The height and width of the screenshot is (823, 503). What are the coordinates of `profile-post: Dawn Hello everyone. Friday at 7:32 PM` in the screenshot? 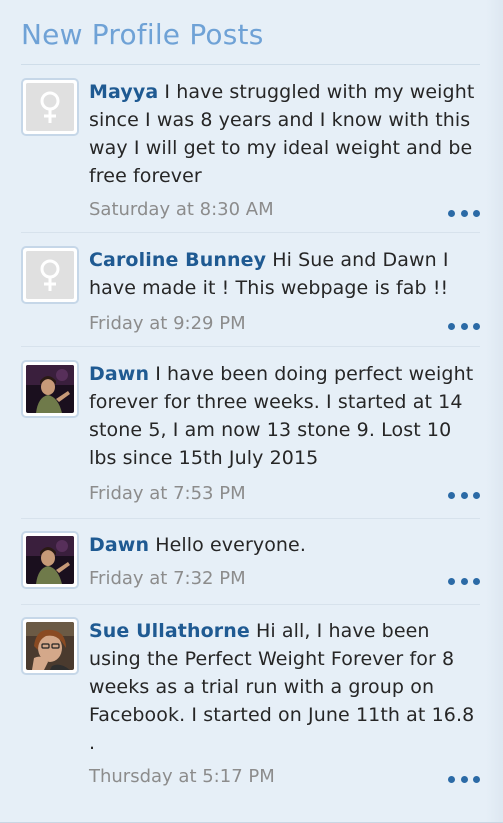 It's located at (250, 563).